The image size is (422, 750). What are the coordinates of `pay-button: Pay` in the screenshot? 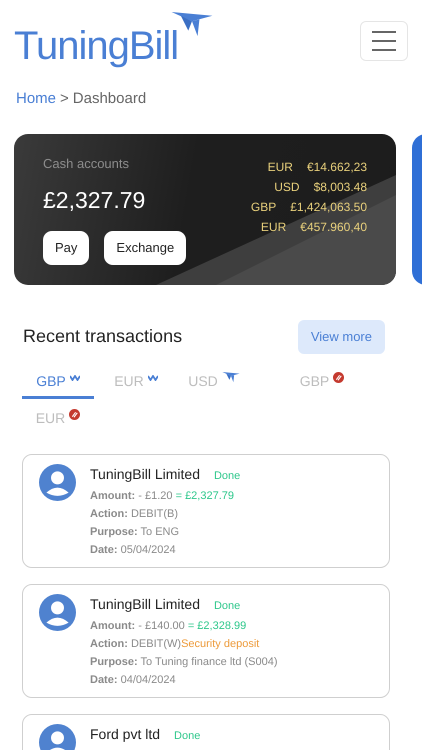 It's located at (66, 247).